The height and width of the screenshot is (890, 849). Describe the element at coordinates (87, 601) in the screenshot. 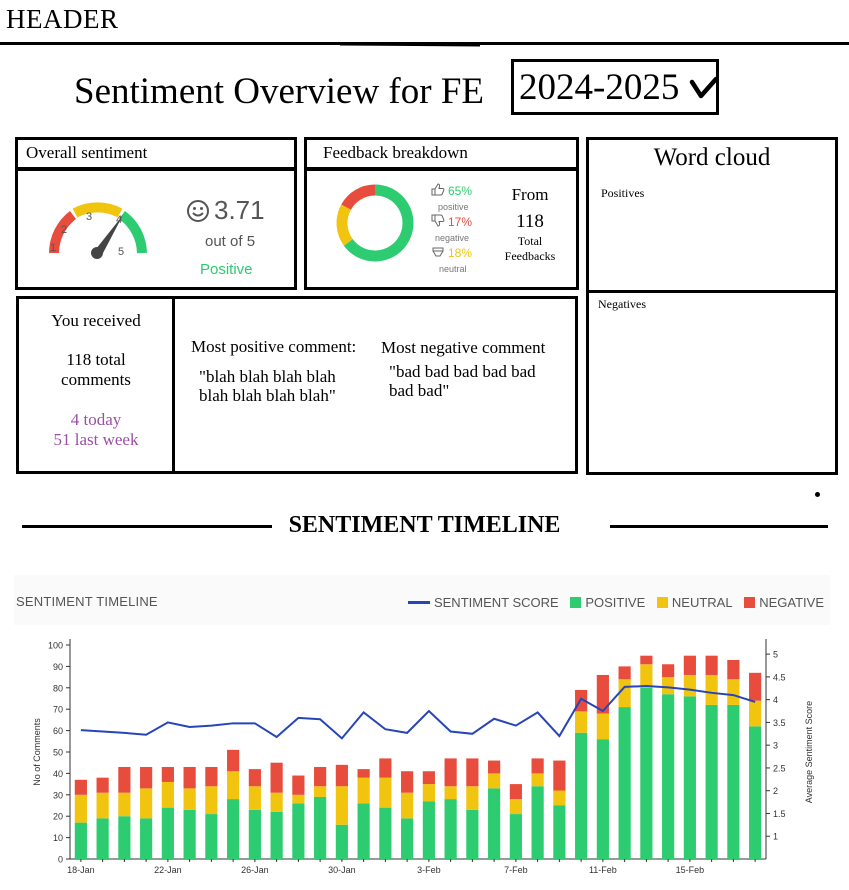

I see `chart-panel-title: SENTIMENT TIMELINE` at that location.